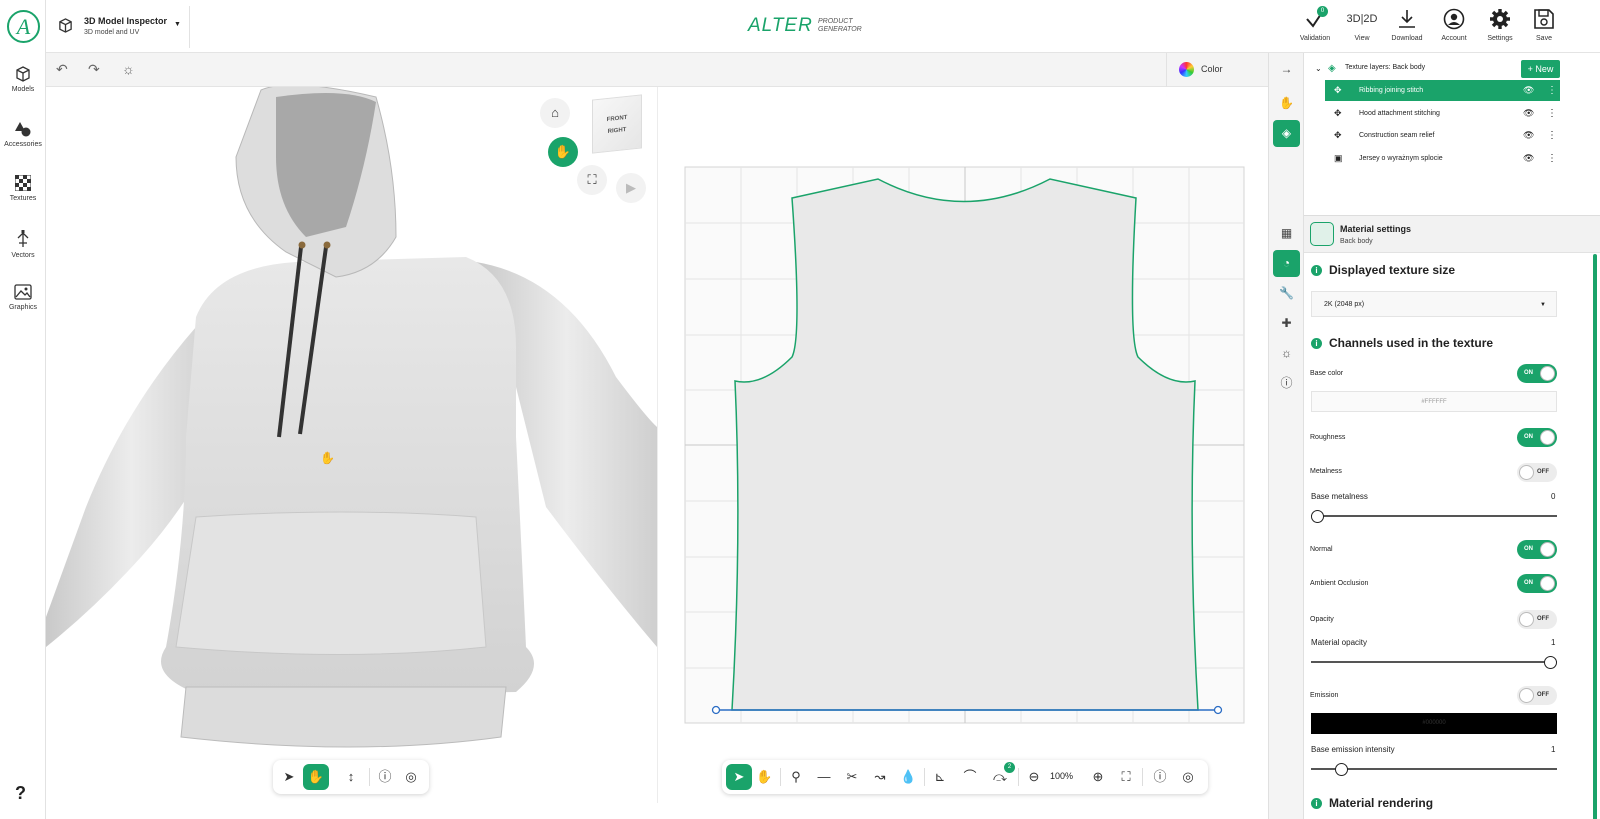 The height and width of the screenshot is (819, 1600). I want to click on settings-button: Settings, so click(1500, 25).